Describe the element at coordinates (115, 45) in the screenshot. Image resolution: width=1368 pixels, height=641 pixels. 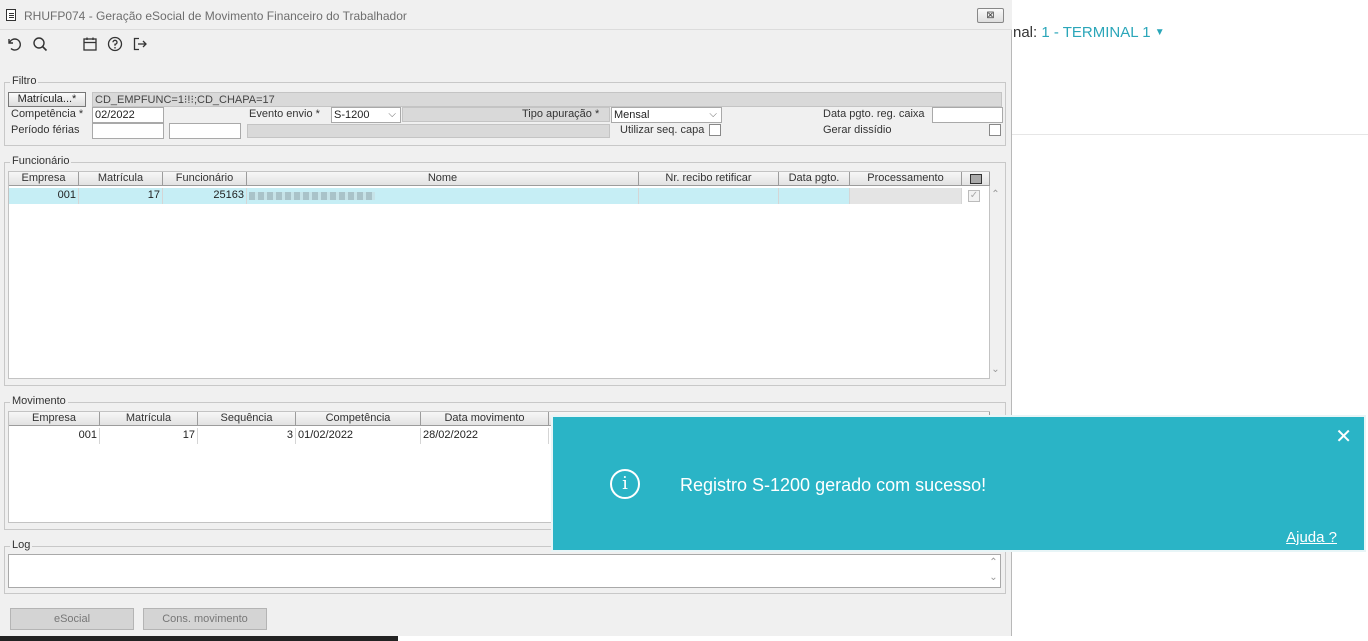
I see `help-icon` at that location.